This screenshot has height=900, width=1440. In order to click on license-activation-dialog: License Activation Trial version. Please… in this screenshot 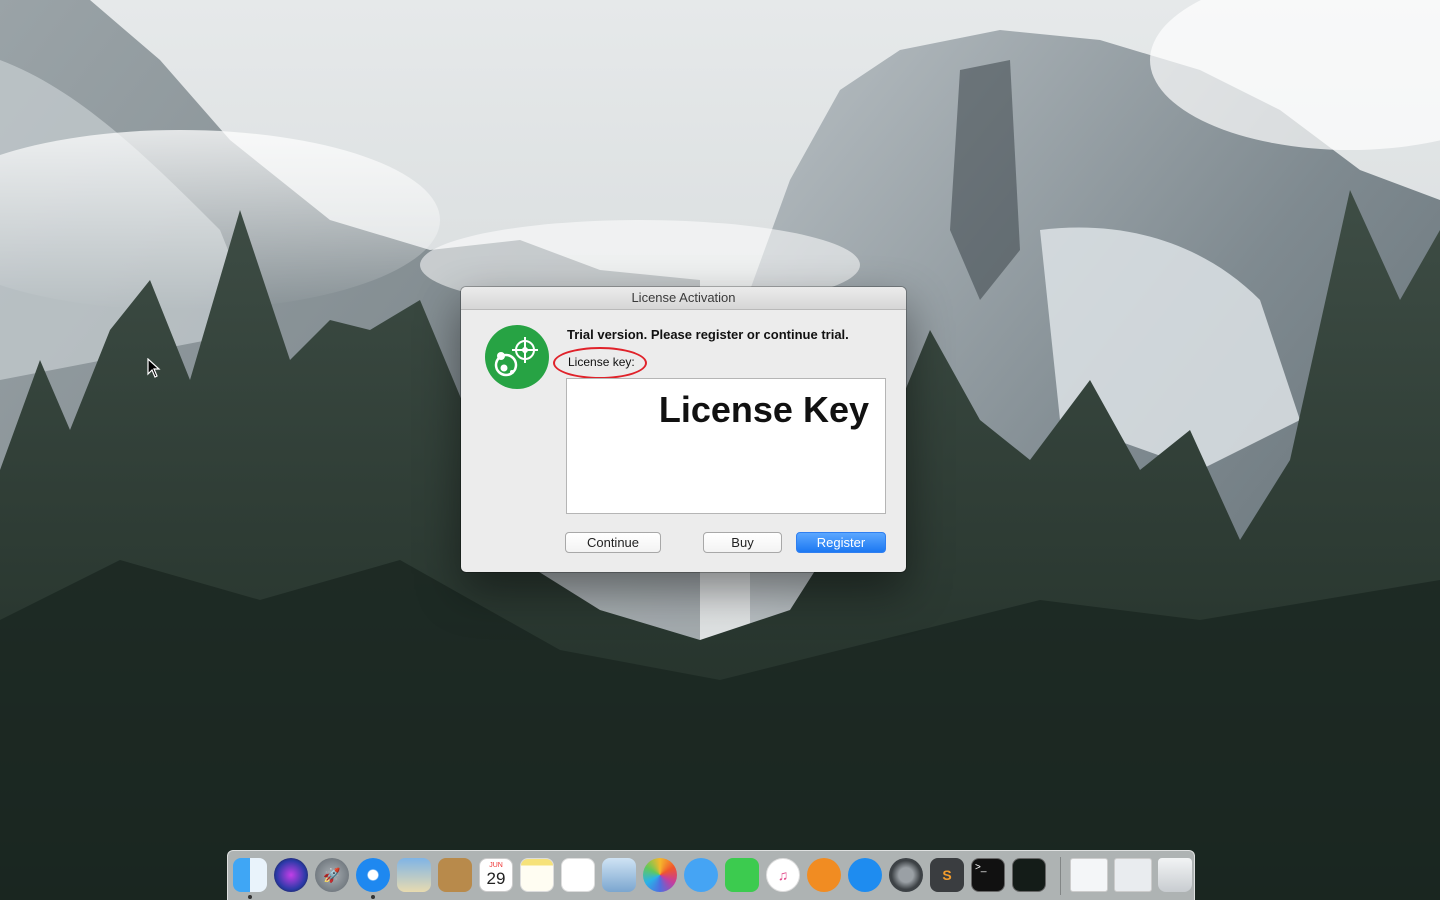, I will do `click(683, 429)`.